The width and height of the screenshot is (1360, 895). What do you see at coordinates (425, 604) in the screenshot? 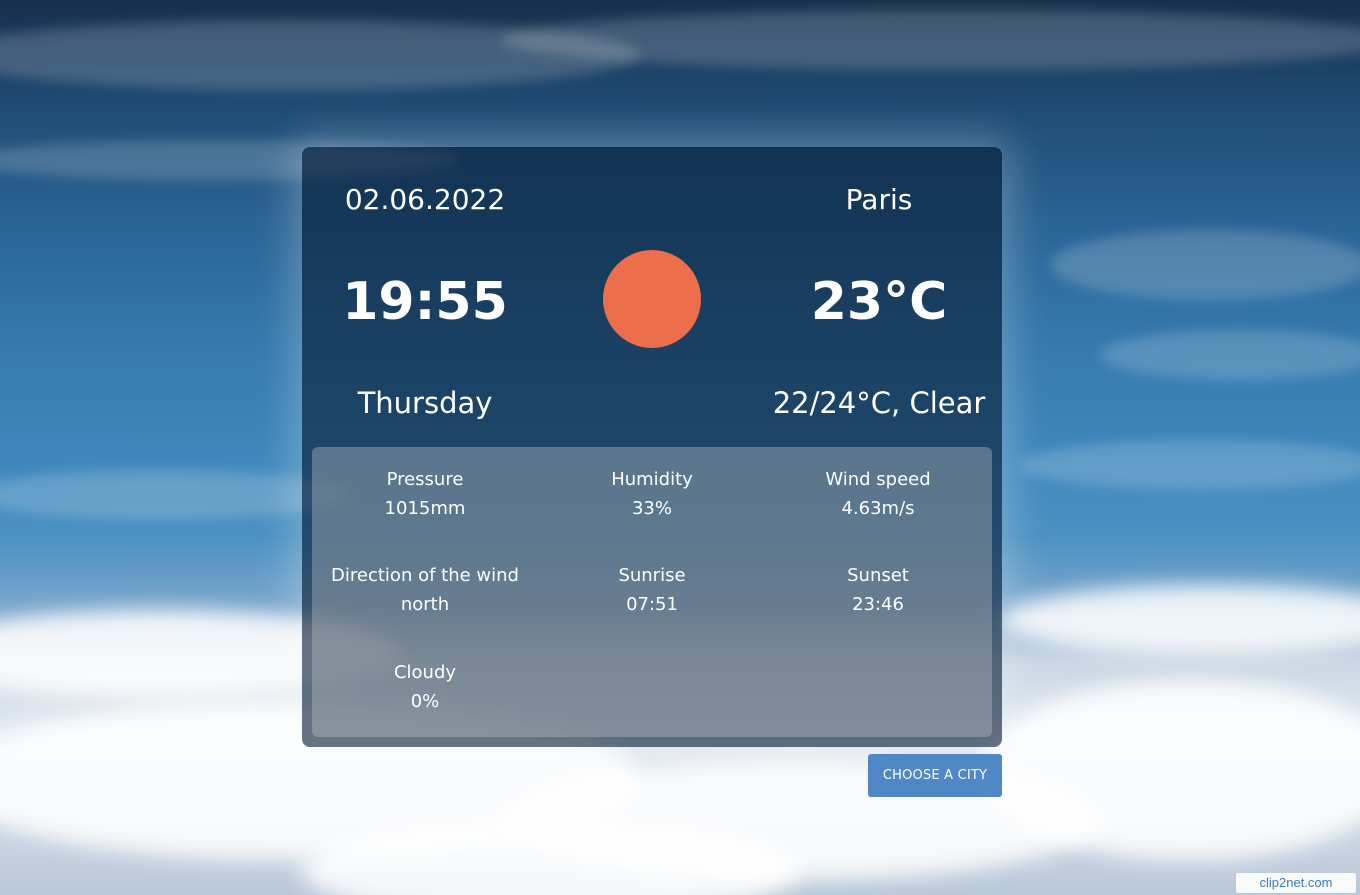
I see `detail-value: north` at bounding box center [425, 604].